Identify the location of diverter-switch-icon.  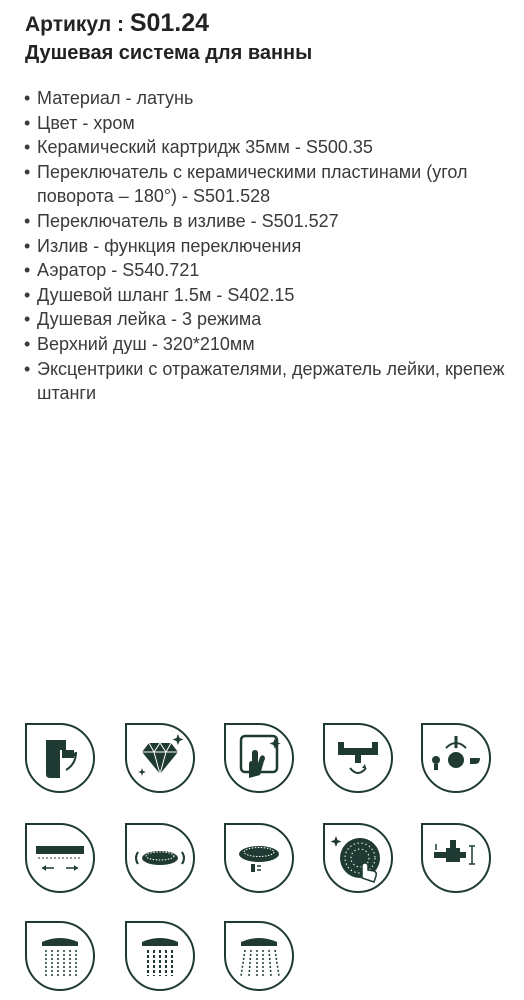
(456, 758).